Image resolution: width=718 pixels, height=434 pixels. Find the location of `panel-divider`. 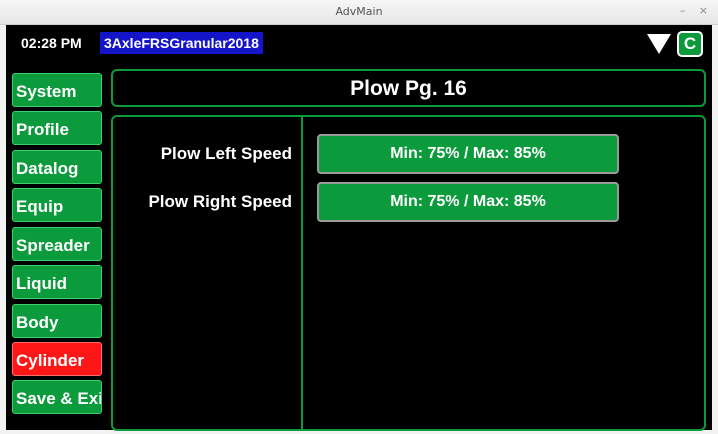

panel-divider is located at coordinates (302, 273).